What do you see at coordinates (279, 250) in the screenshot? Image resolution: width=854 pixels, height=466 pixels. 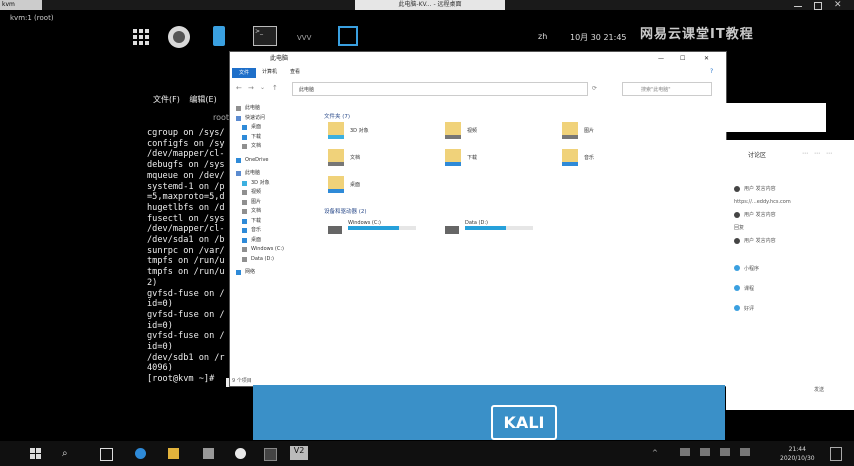 I see `nav-item: Windows (C:)` at bounding box center [279, 250].